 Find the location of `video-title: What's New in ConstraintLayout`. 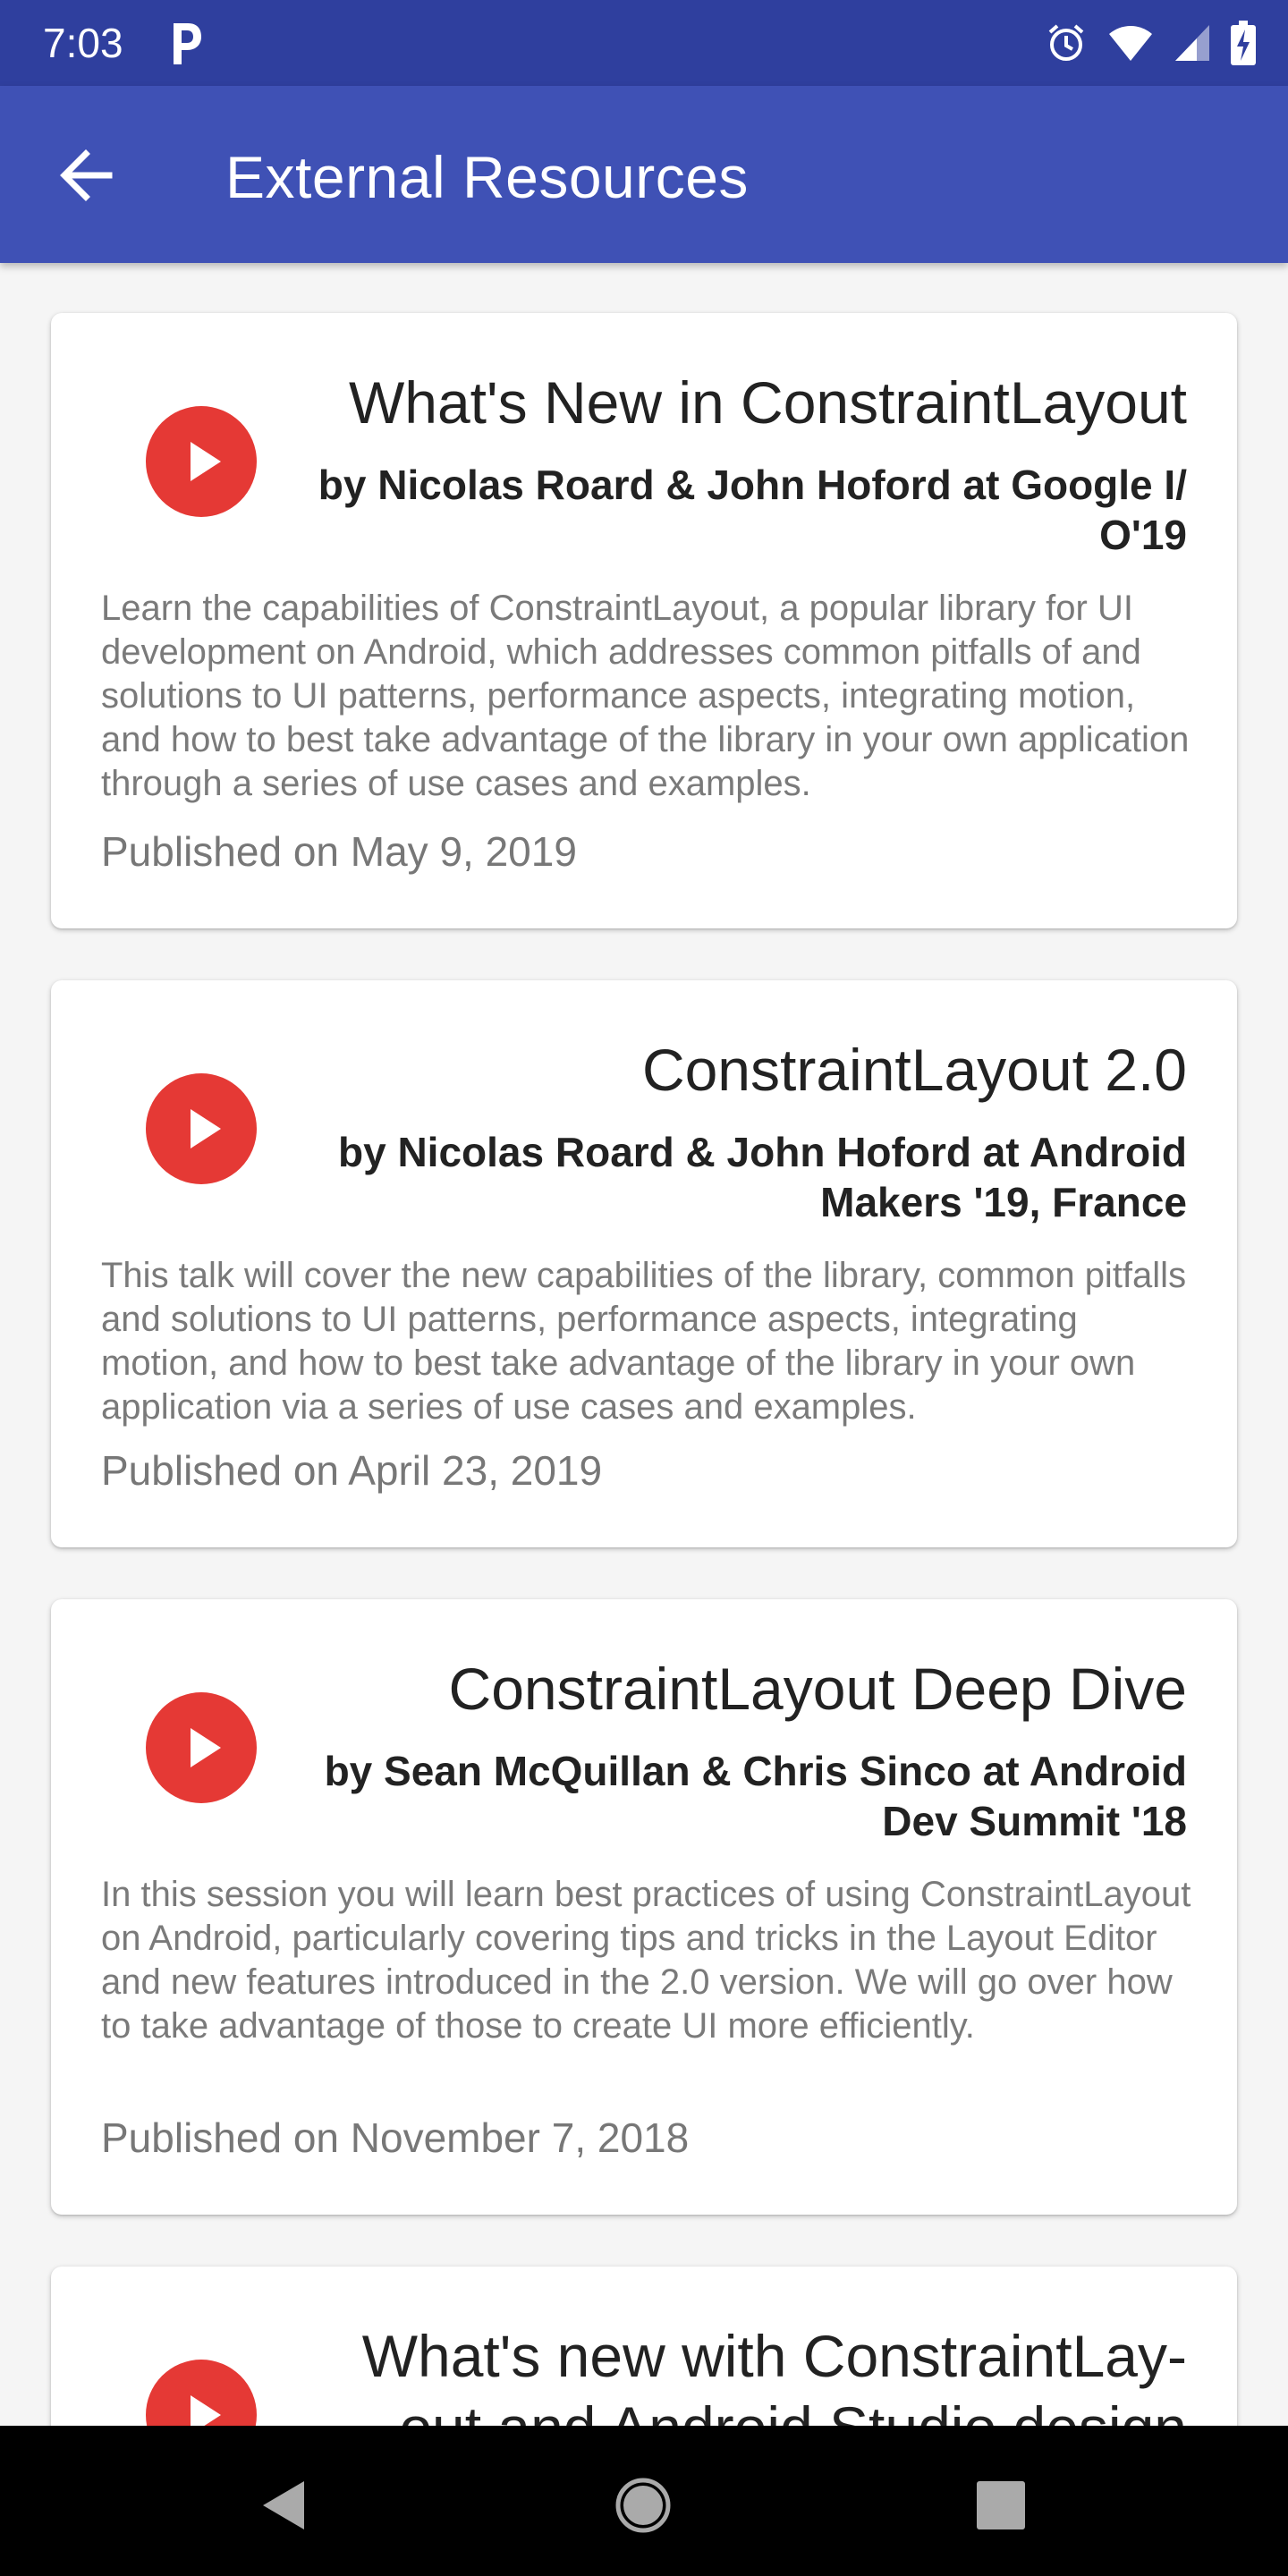

video-title: What's New in ConstraintLayout is located at coordinates (767, 402).